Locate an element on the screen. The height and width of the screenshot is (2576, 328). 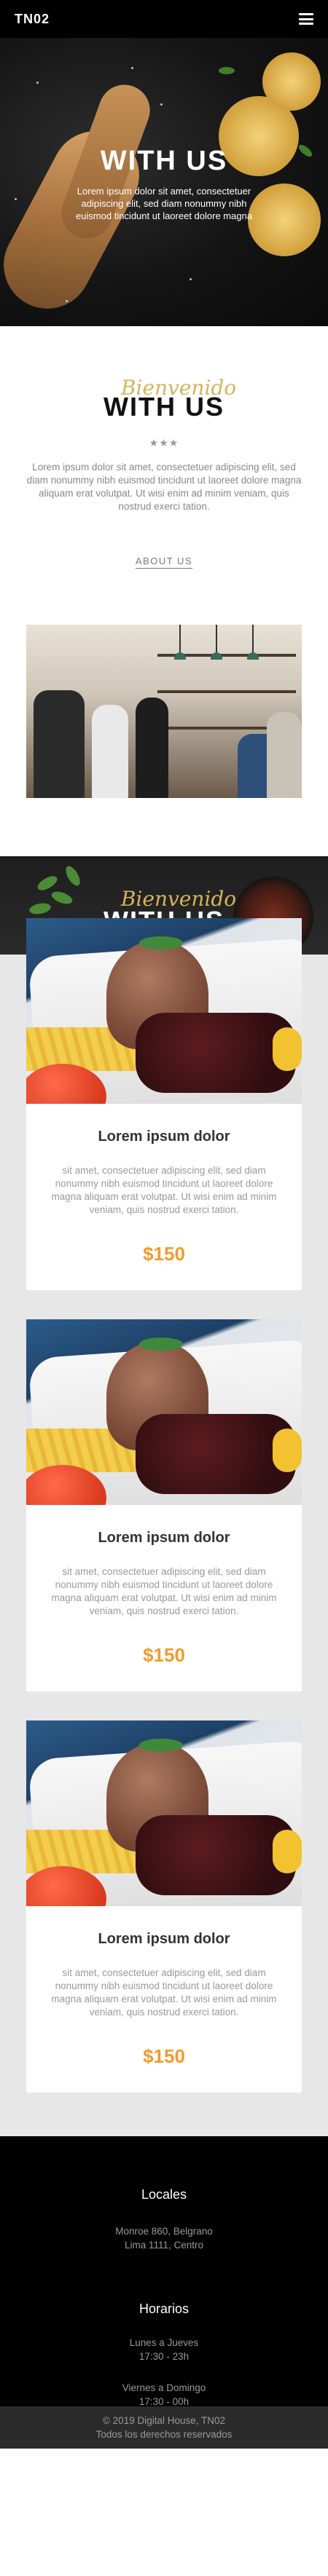
about-heading: Bienvenido WITH US is located at coordinates (164, 402).